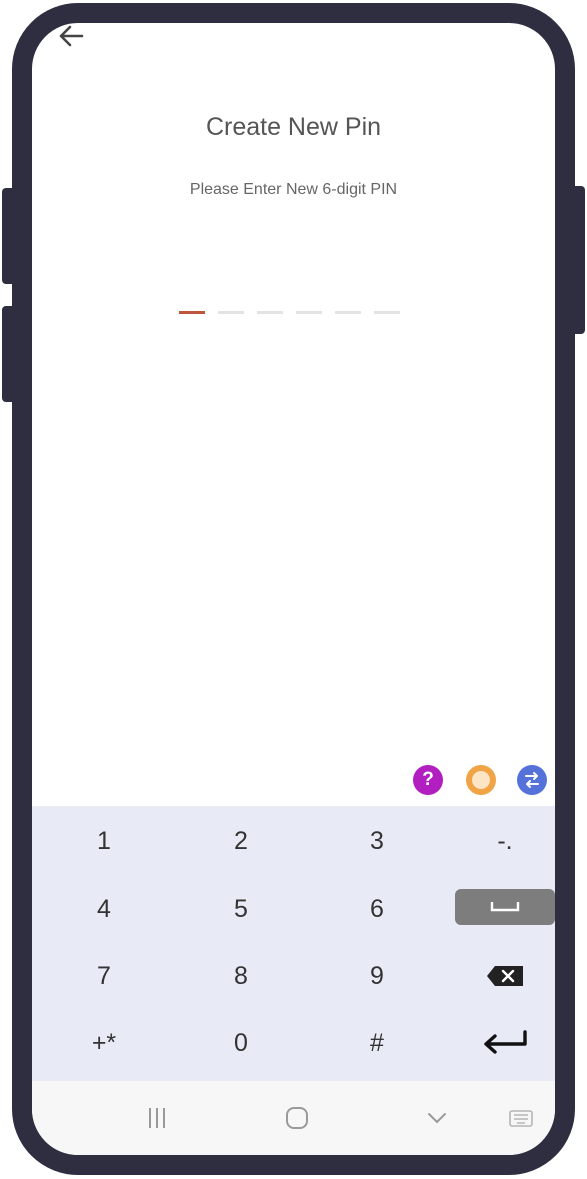  I want to click on recents-icon, so click(157, 1118).